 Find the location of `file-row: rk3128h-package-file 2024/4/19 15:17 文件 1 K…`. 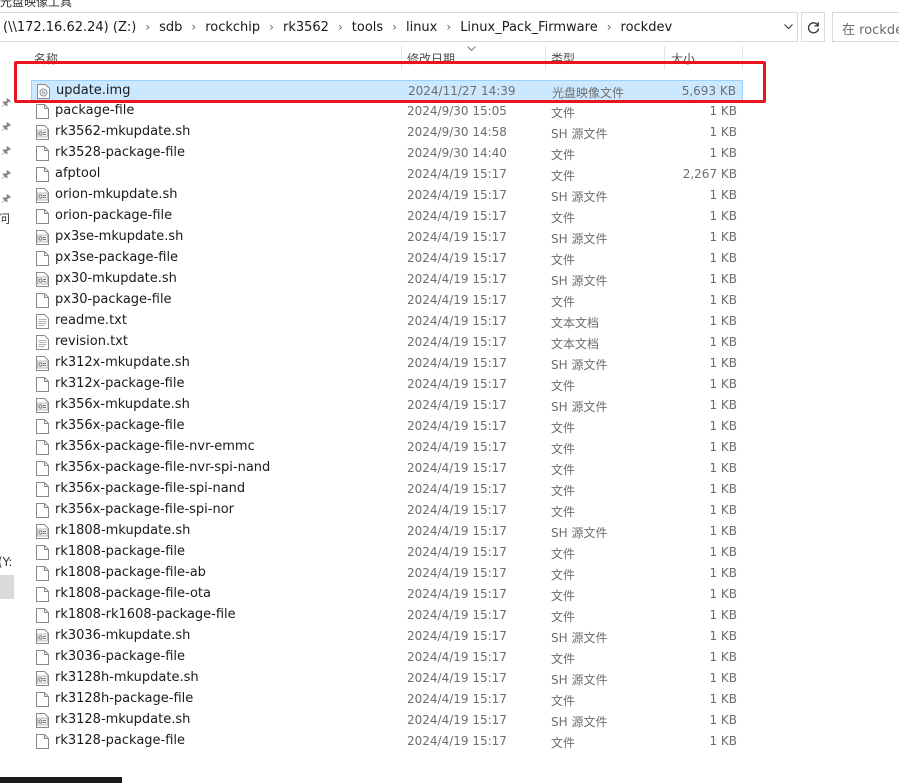

file-row: rk3128h-package-file 2024/4/19 15:17 文件 1 K… is located at coordinates (387, 699).